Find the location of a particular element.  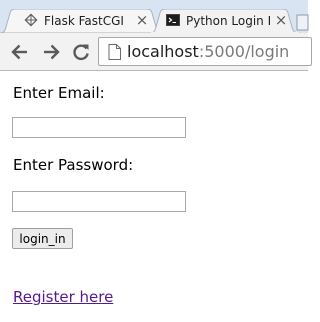

new-tab-button is located at coordinates (302, 22).